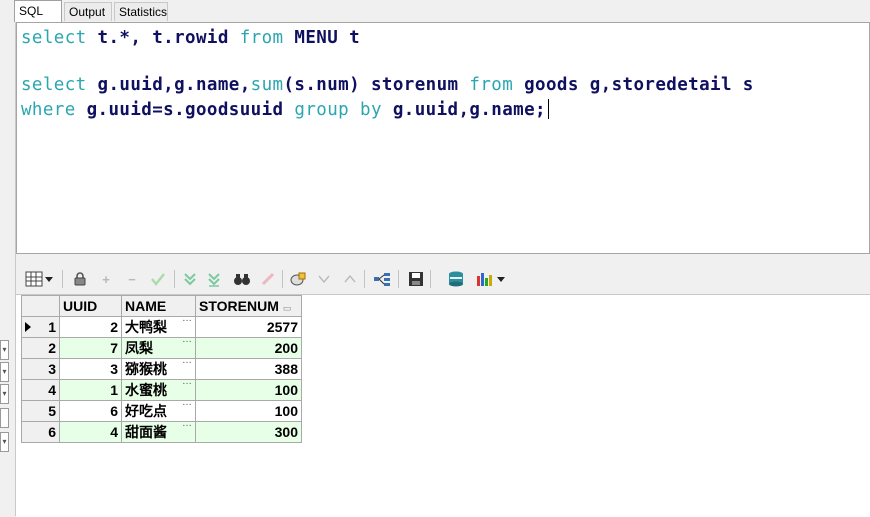  Describe the element at coordinates (484, 279) in the screenshot. I see `chart-icon` at that location.